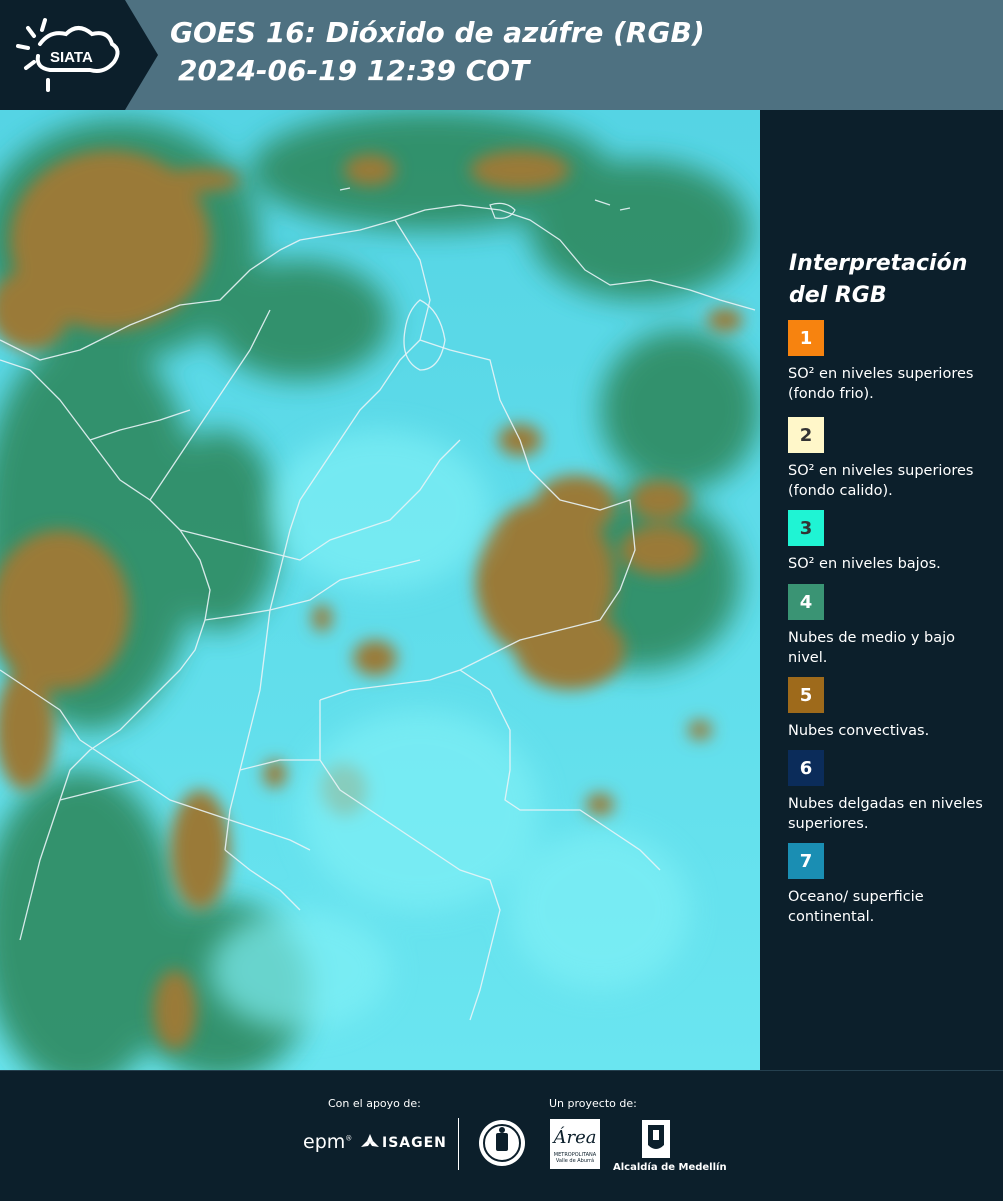 The image size is (1003, 1201). I want to click on legend-swatch-4: 4, so click(806, 602).